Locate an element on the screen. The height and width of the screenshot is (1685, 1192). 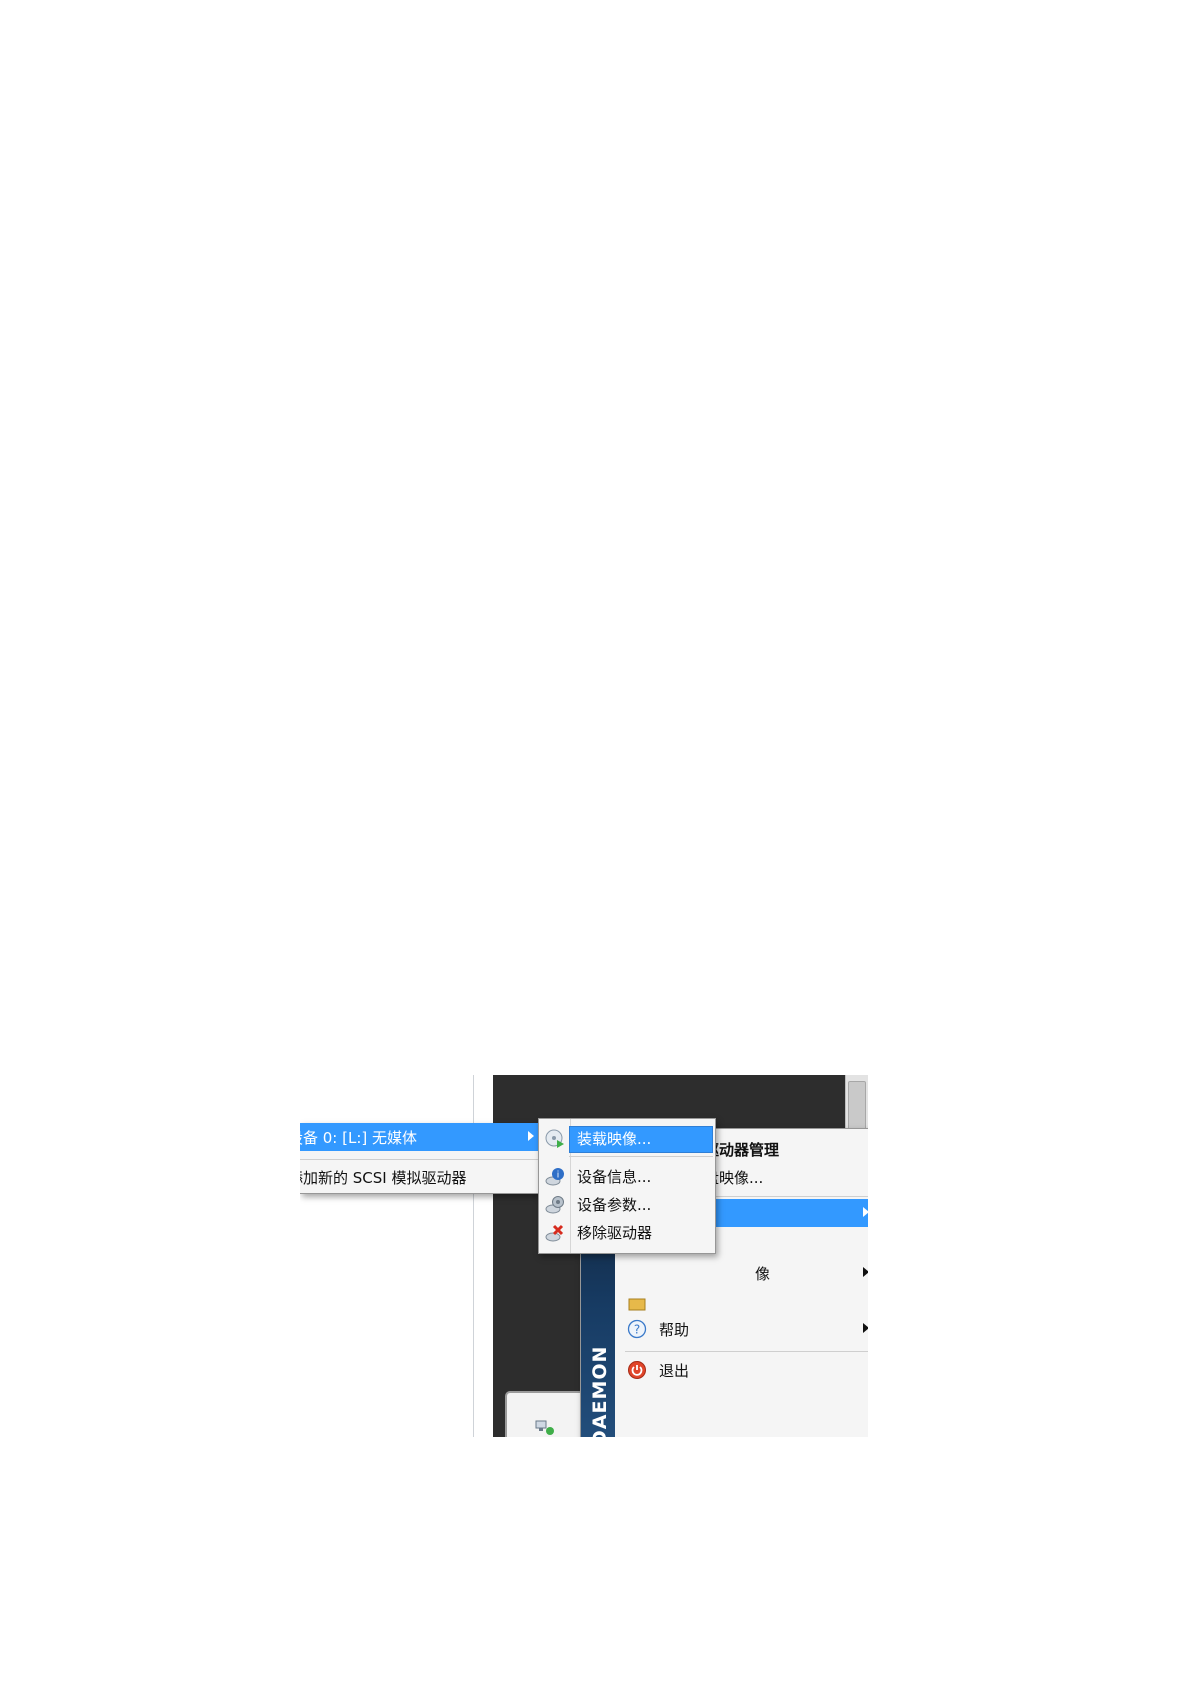
menu-item-label: 退出 is located at coordinates (674, 1371).